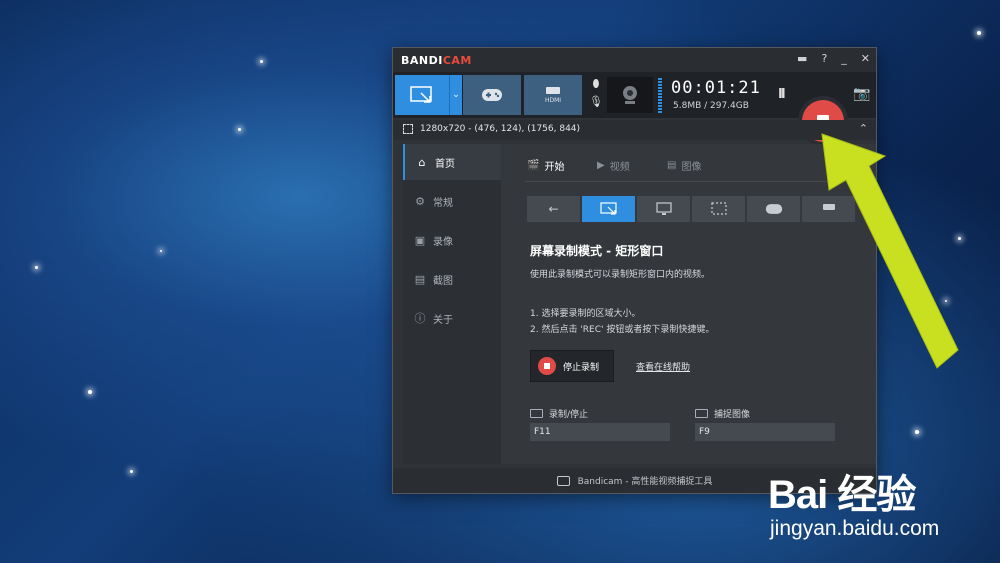 This screenshot has height=563, width=1000. I want to click on recording-timer: 00:01:21, so click(716, 88).